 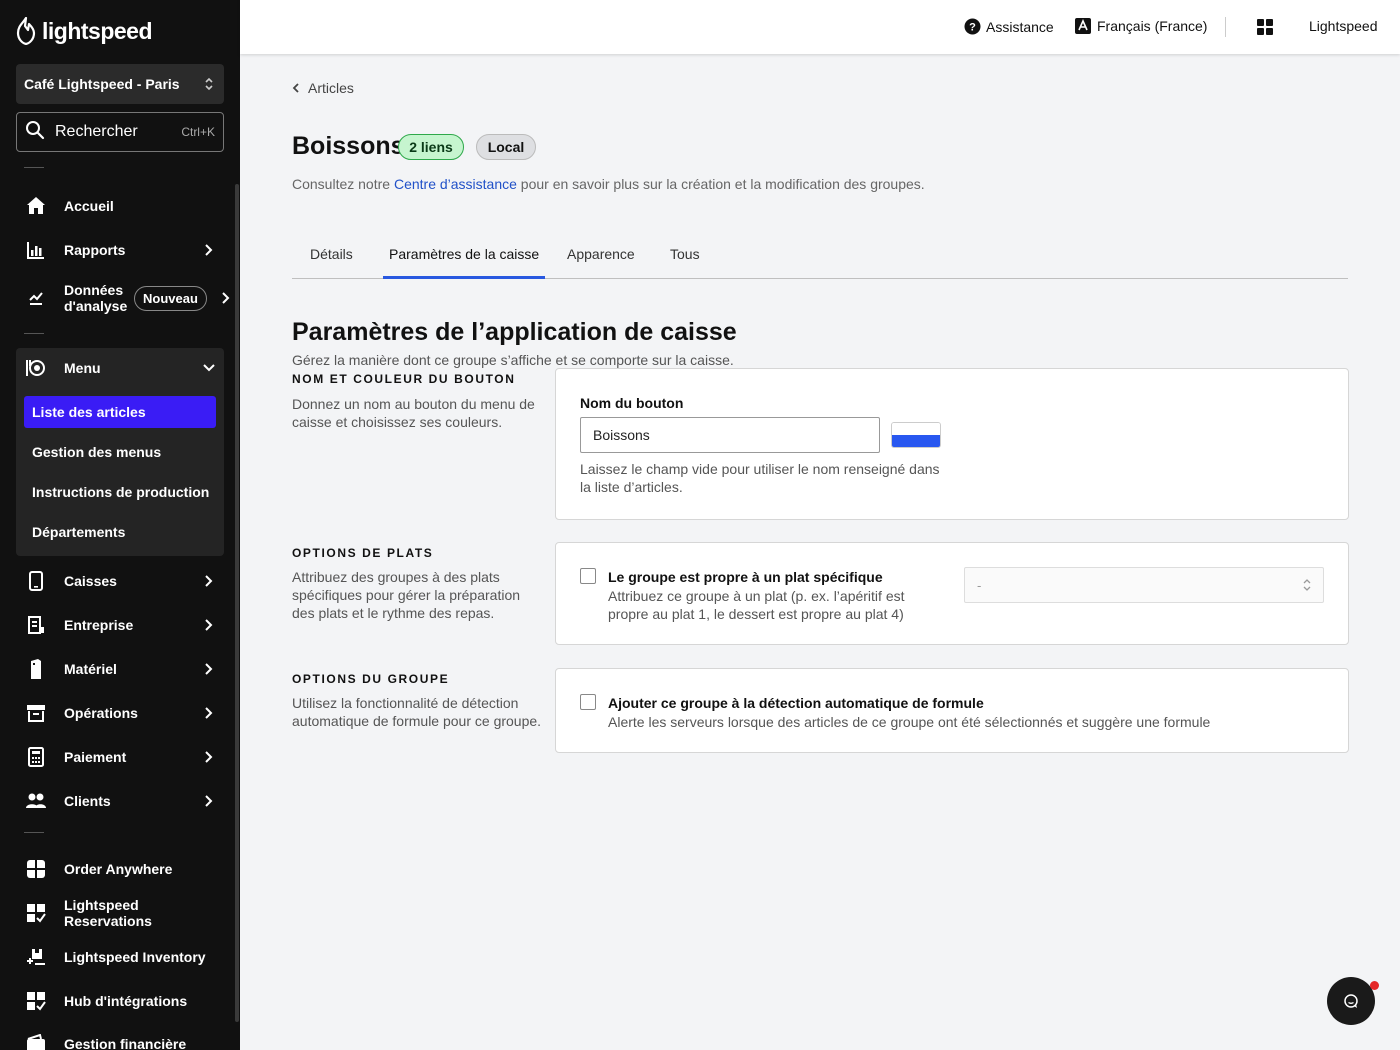 What do you see at coordinates (120, 913) in the screenshot?
I see `sidebar-item-reservations: Lightspeed Reservations` at bounding box center [120, 913].